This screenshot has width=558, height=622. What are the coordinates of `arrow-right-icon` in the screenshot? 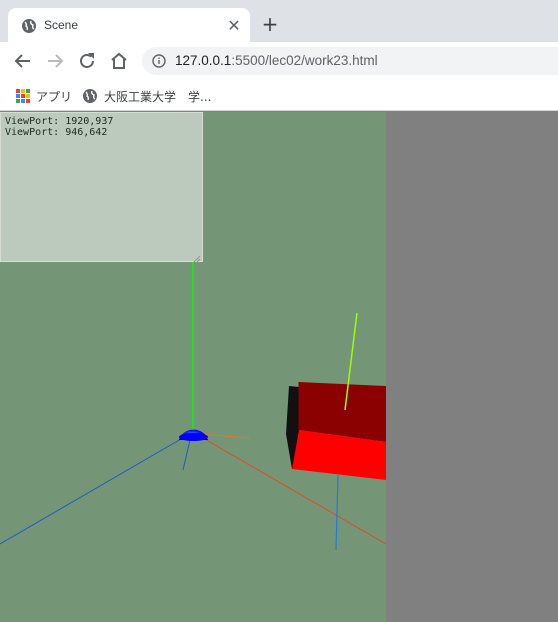 It's located at (56, 61).